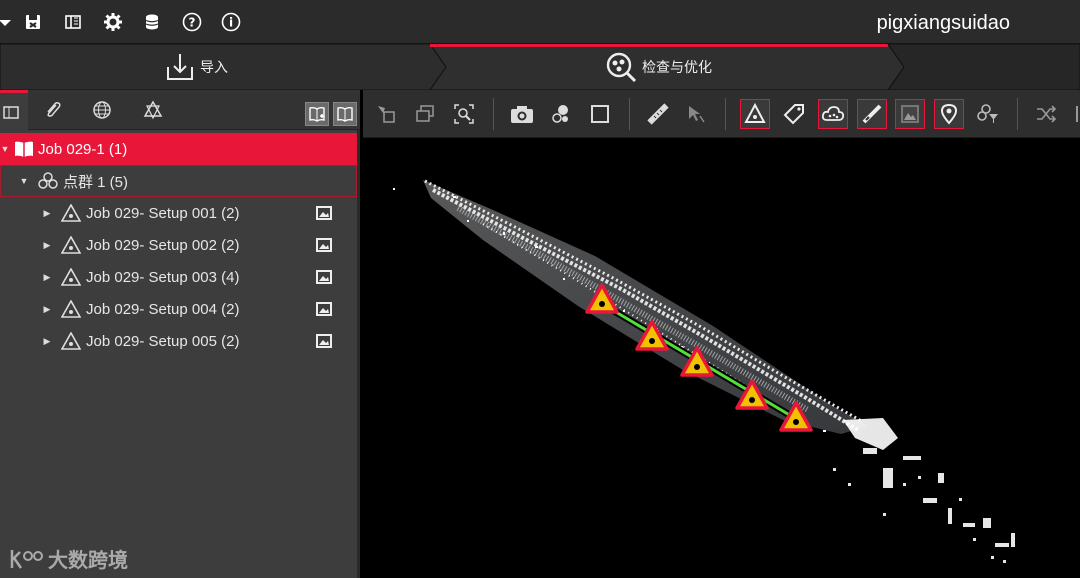  Describe the element at coordinates (561, 114) in the screenshot. I see `points-icon` at that location.